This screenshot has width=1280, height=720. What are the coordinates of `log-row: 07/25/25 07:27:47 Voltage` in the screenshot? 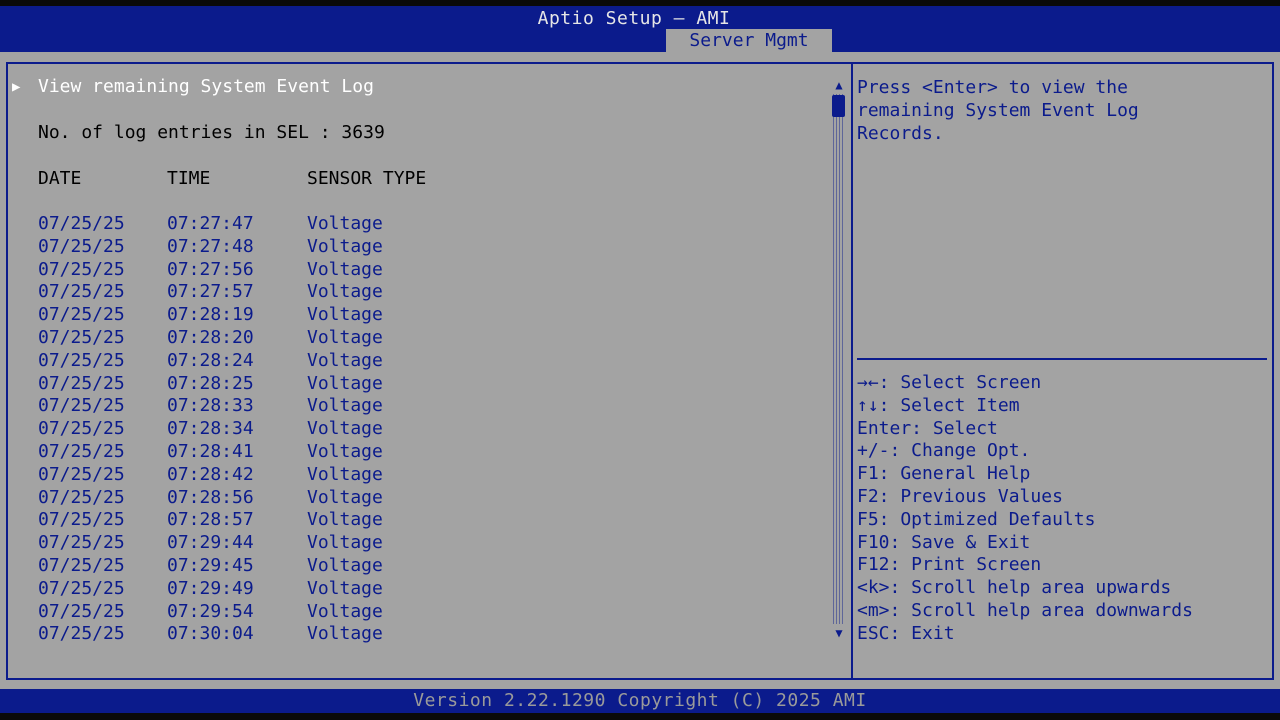 It's located at (418, 224).